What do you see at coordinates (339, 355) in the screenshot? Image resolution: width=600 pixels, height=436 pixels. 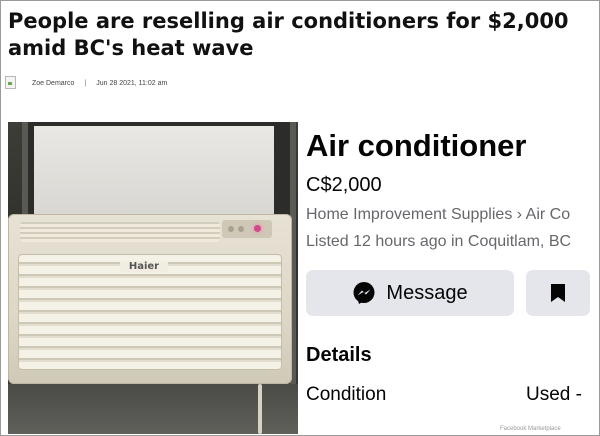 I see `details-heading: Details` at bounding box center [339, 355].